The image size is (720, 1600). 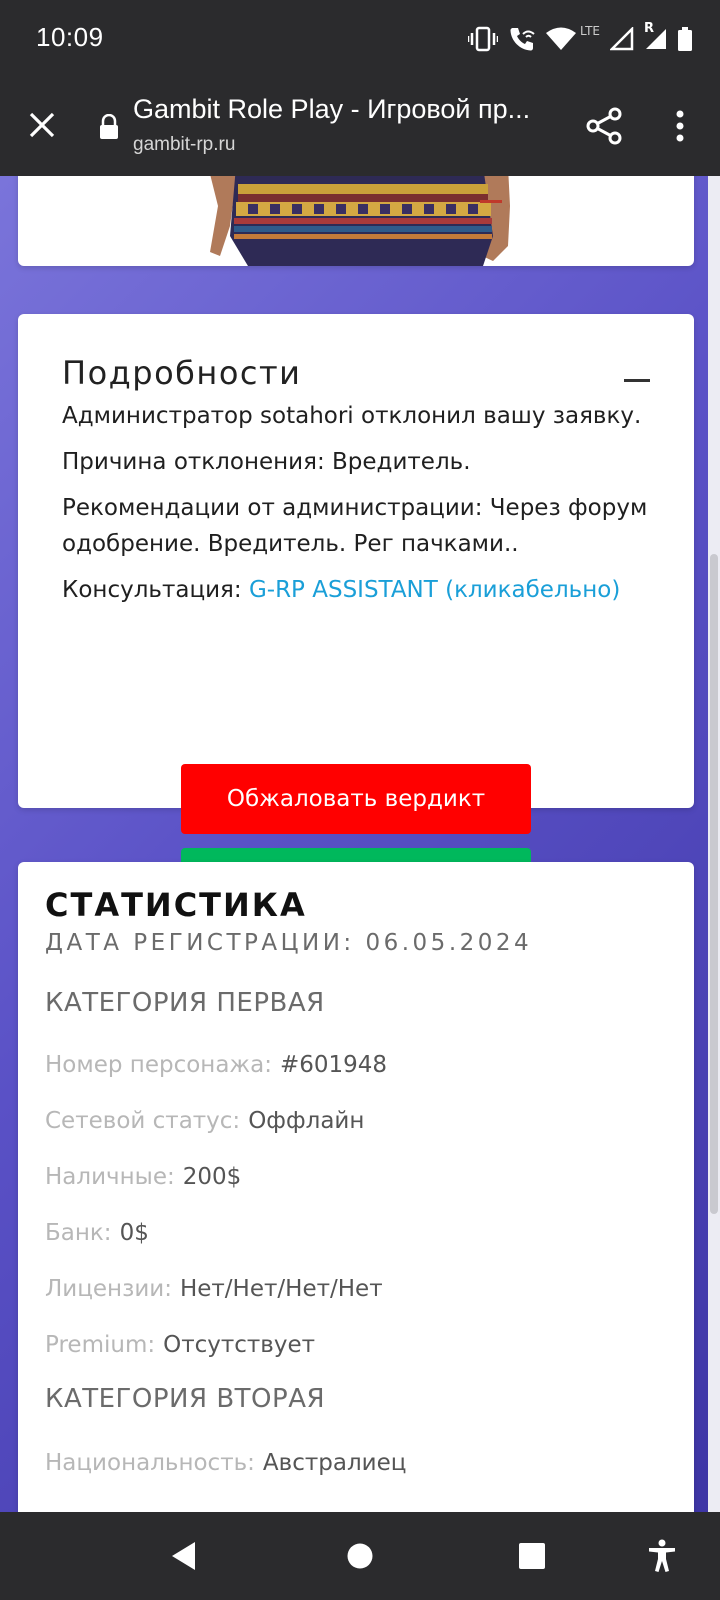 What do you see at coordinates (212, 1177) in the screenshot?
I see `stat-value: 200$` at bounding box center [212, 1177].